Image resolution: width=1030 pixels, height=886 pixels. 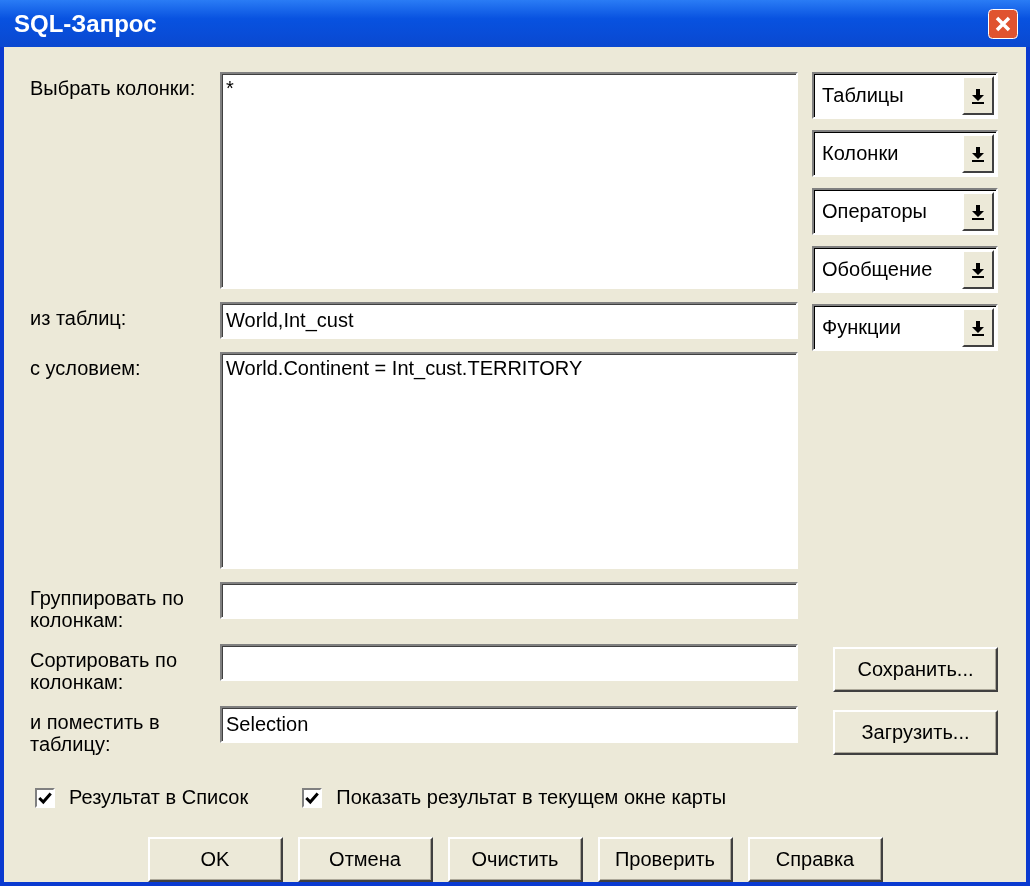 I want to click on field-label: и поместить в таблицу:, so click(x=95, y=732).